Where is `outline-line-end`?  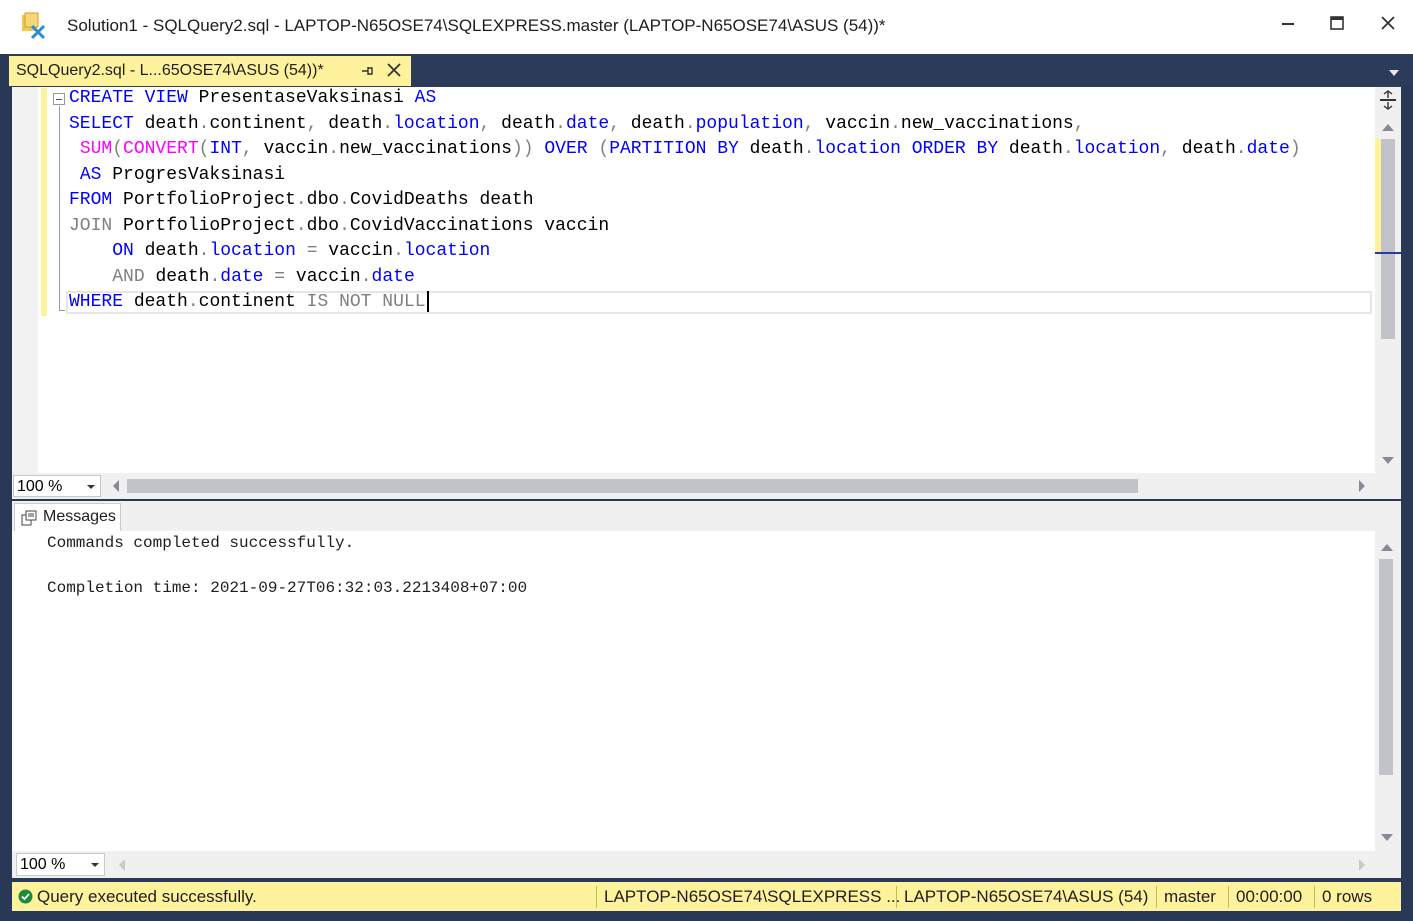 outline-line-end is located at coordinates (62, 310).